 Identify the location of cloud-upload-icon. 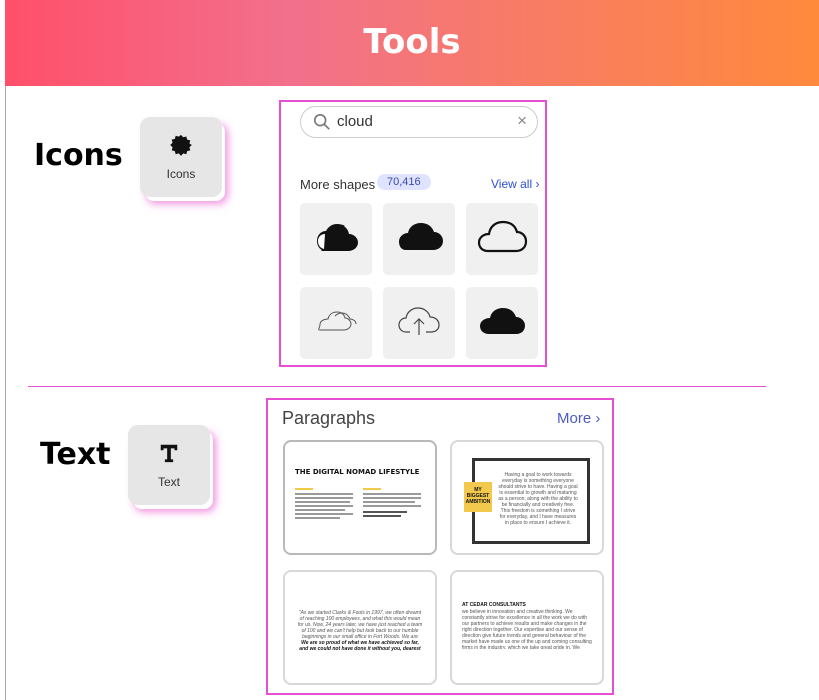
(419, 323).